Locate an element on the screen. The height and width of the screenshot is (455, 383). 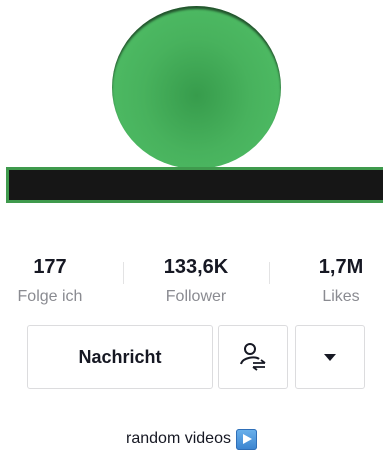
following-label: Folge ich is located at coordinates (50, 296).